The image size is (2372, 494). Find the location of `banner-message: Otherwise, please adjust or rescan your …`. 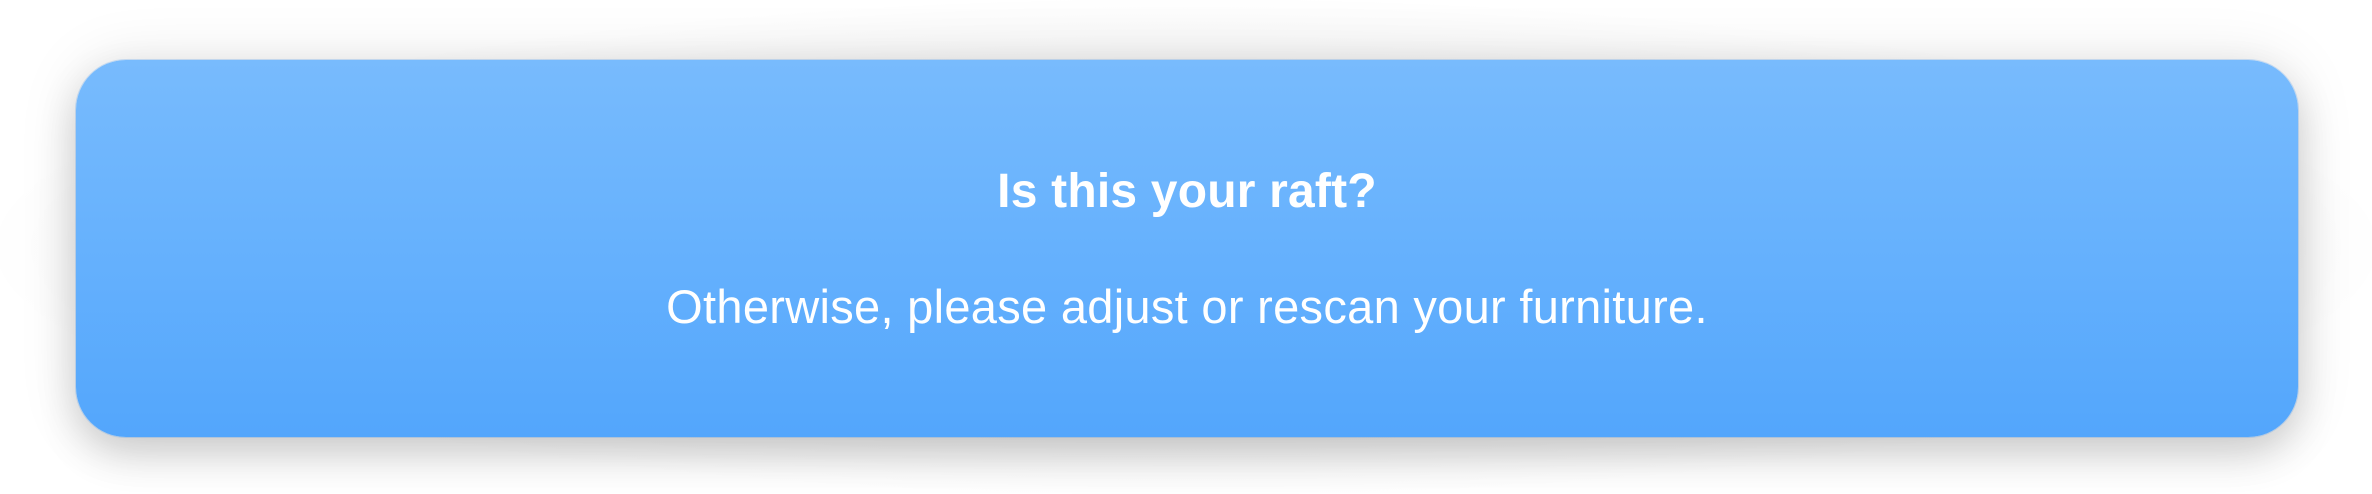

banner-message: Otherwise, please adjust or rescan your … is located at coordinates (1187, 306).